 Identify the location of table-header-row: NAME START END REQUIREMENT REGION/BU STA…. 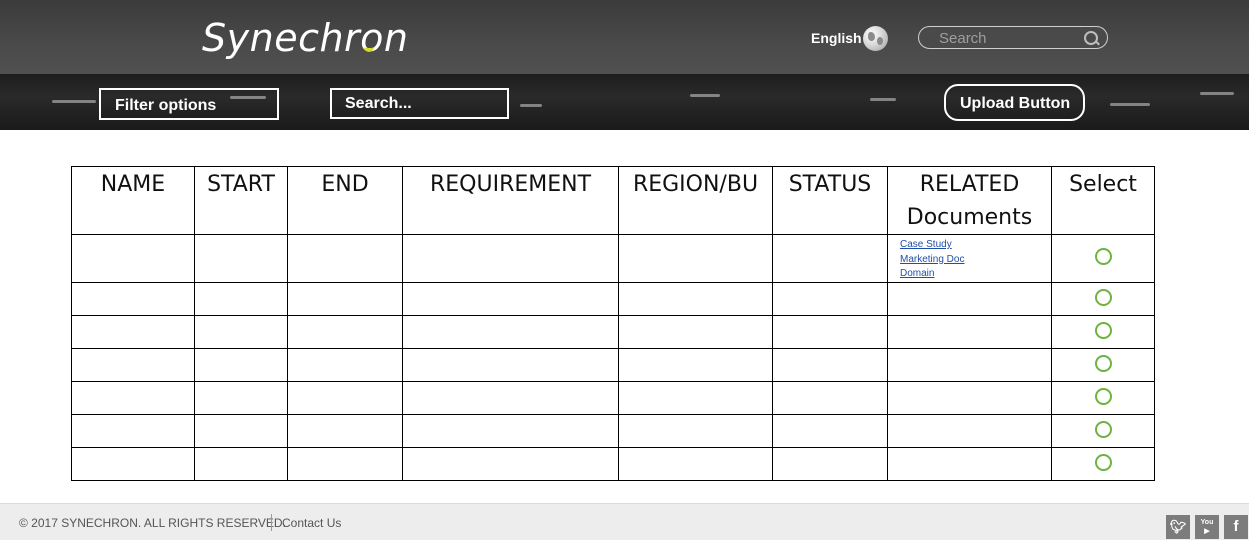
(613, 200).